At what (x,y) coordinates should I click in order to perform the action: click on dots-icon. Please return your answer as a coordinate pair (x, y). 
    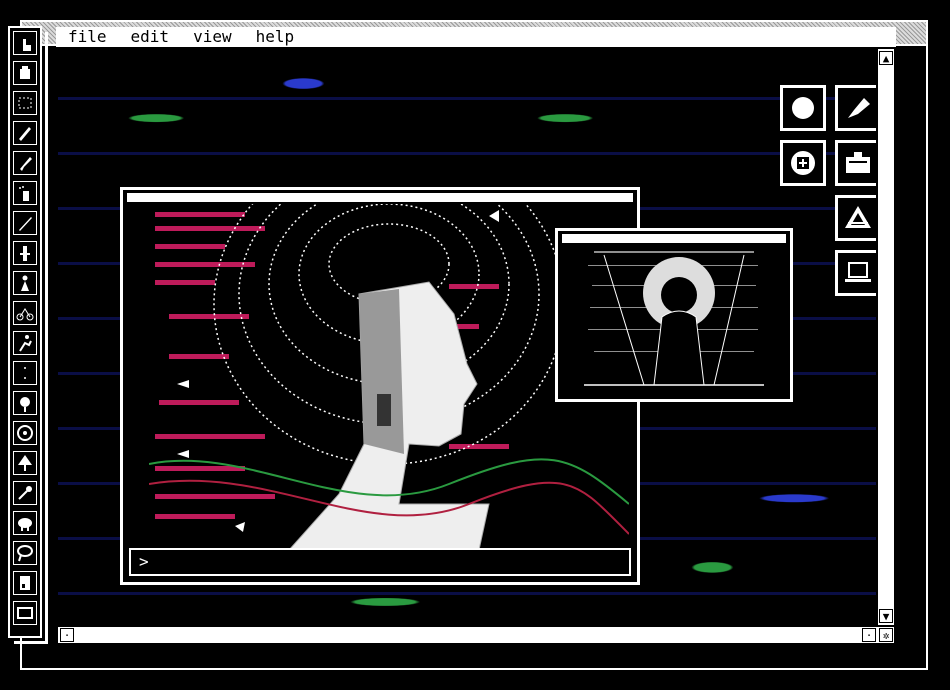
    Looking at the image, I should click on (25, 373).